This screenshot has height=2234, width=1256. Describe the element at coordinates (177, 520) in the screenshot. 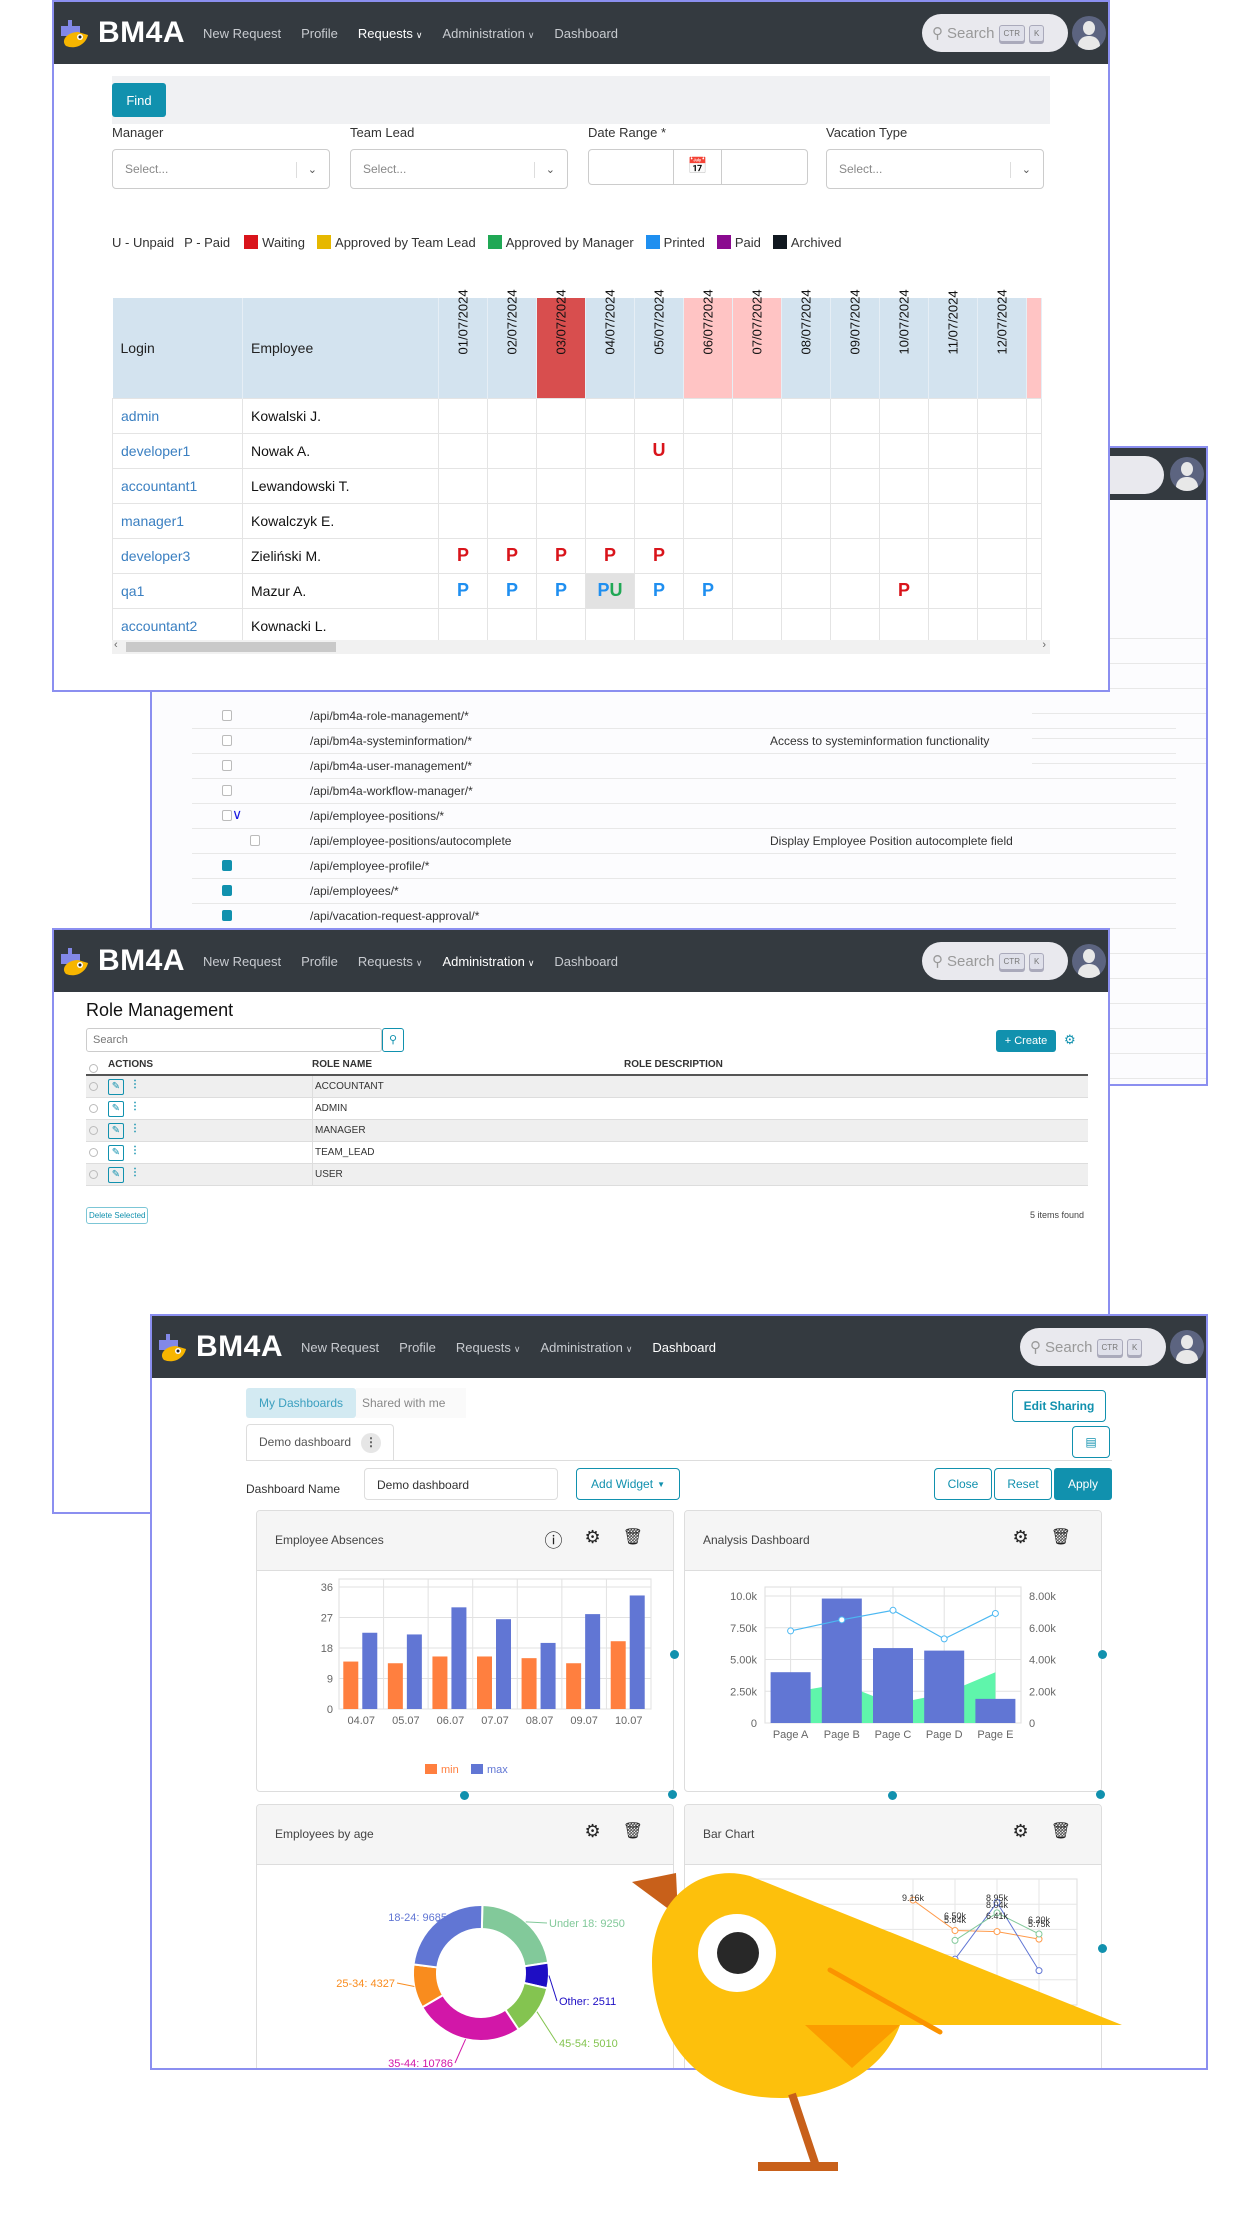

I see `login-link: manager1` at that location.